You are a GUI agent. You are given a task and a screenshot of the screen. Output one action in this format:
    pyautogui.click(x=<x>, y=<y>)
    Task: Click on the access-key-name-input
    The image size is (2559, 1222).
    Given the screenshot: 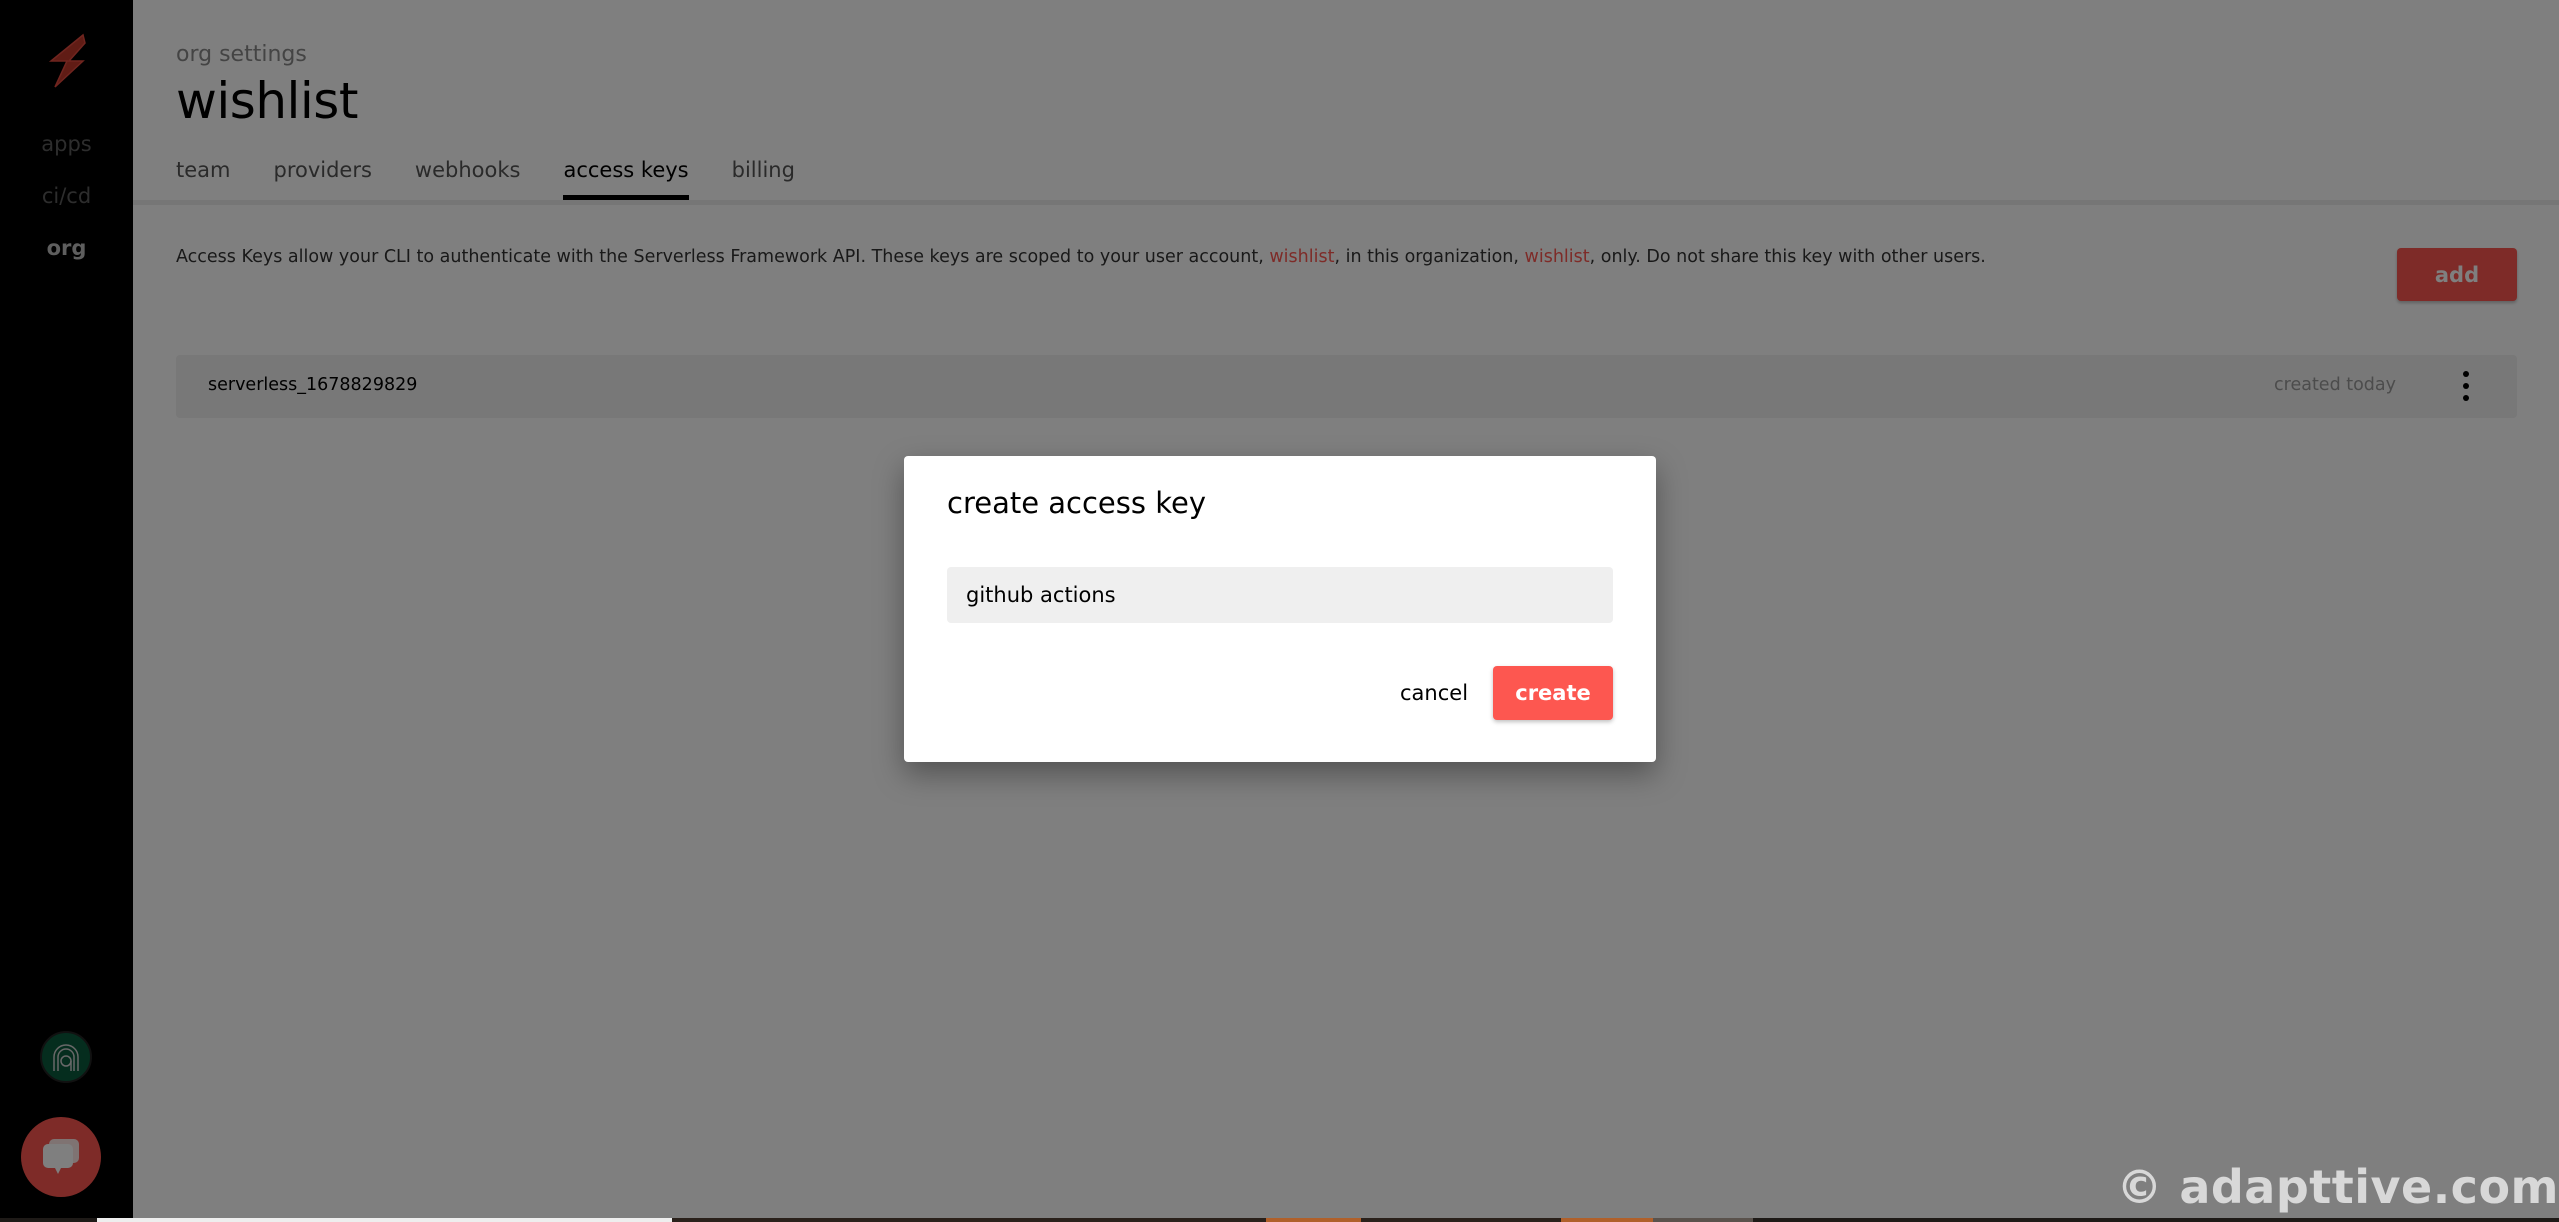 What is the action you would take?
    pyautogui.click(x=1280, y=595)
    